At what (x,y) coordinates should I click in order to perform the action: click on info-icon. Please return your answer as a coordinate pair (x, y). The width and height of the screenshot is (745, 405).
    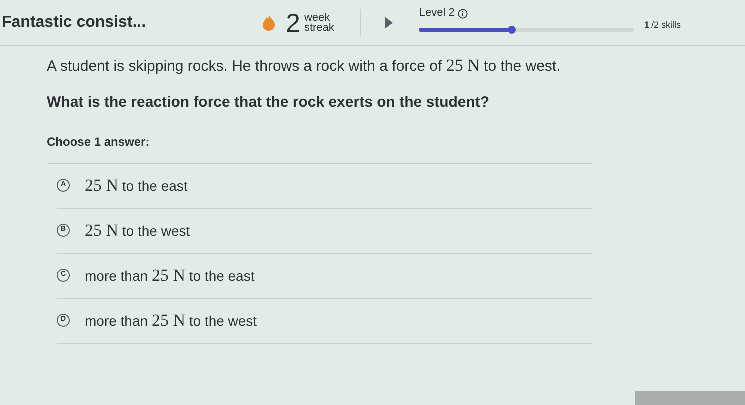
    Looking at the image, I should click on (463, 13).